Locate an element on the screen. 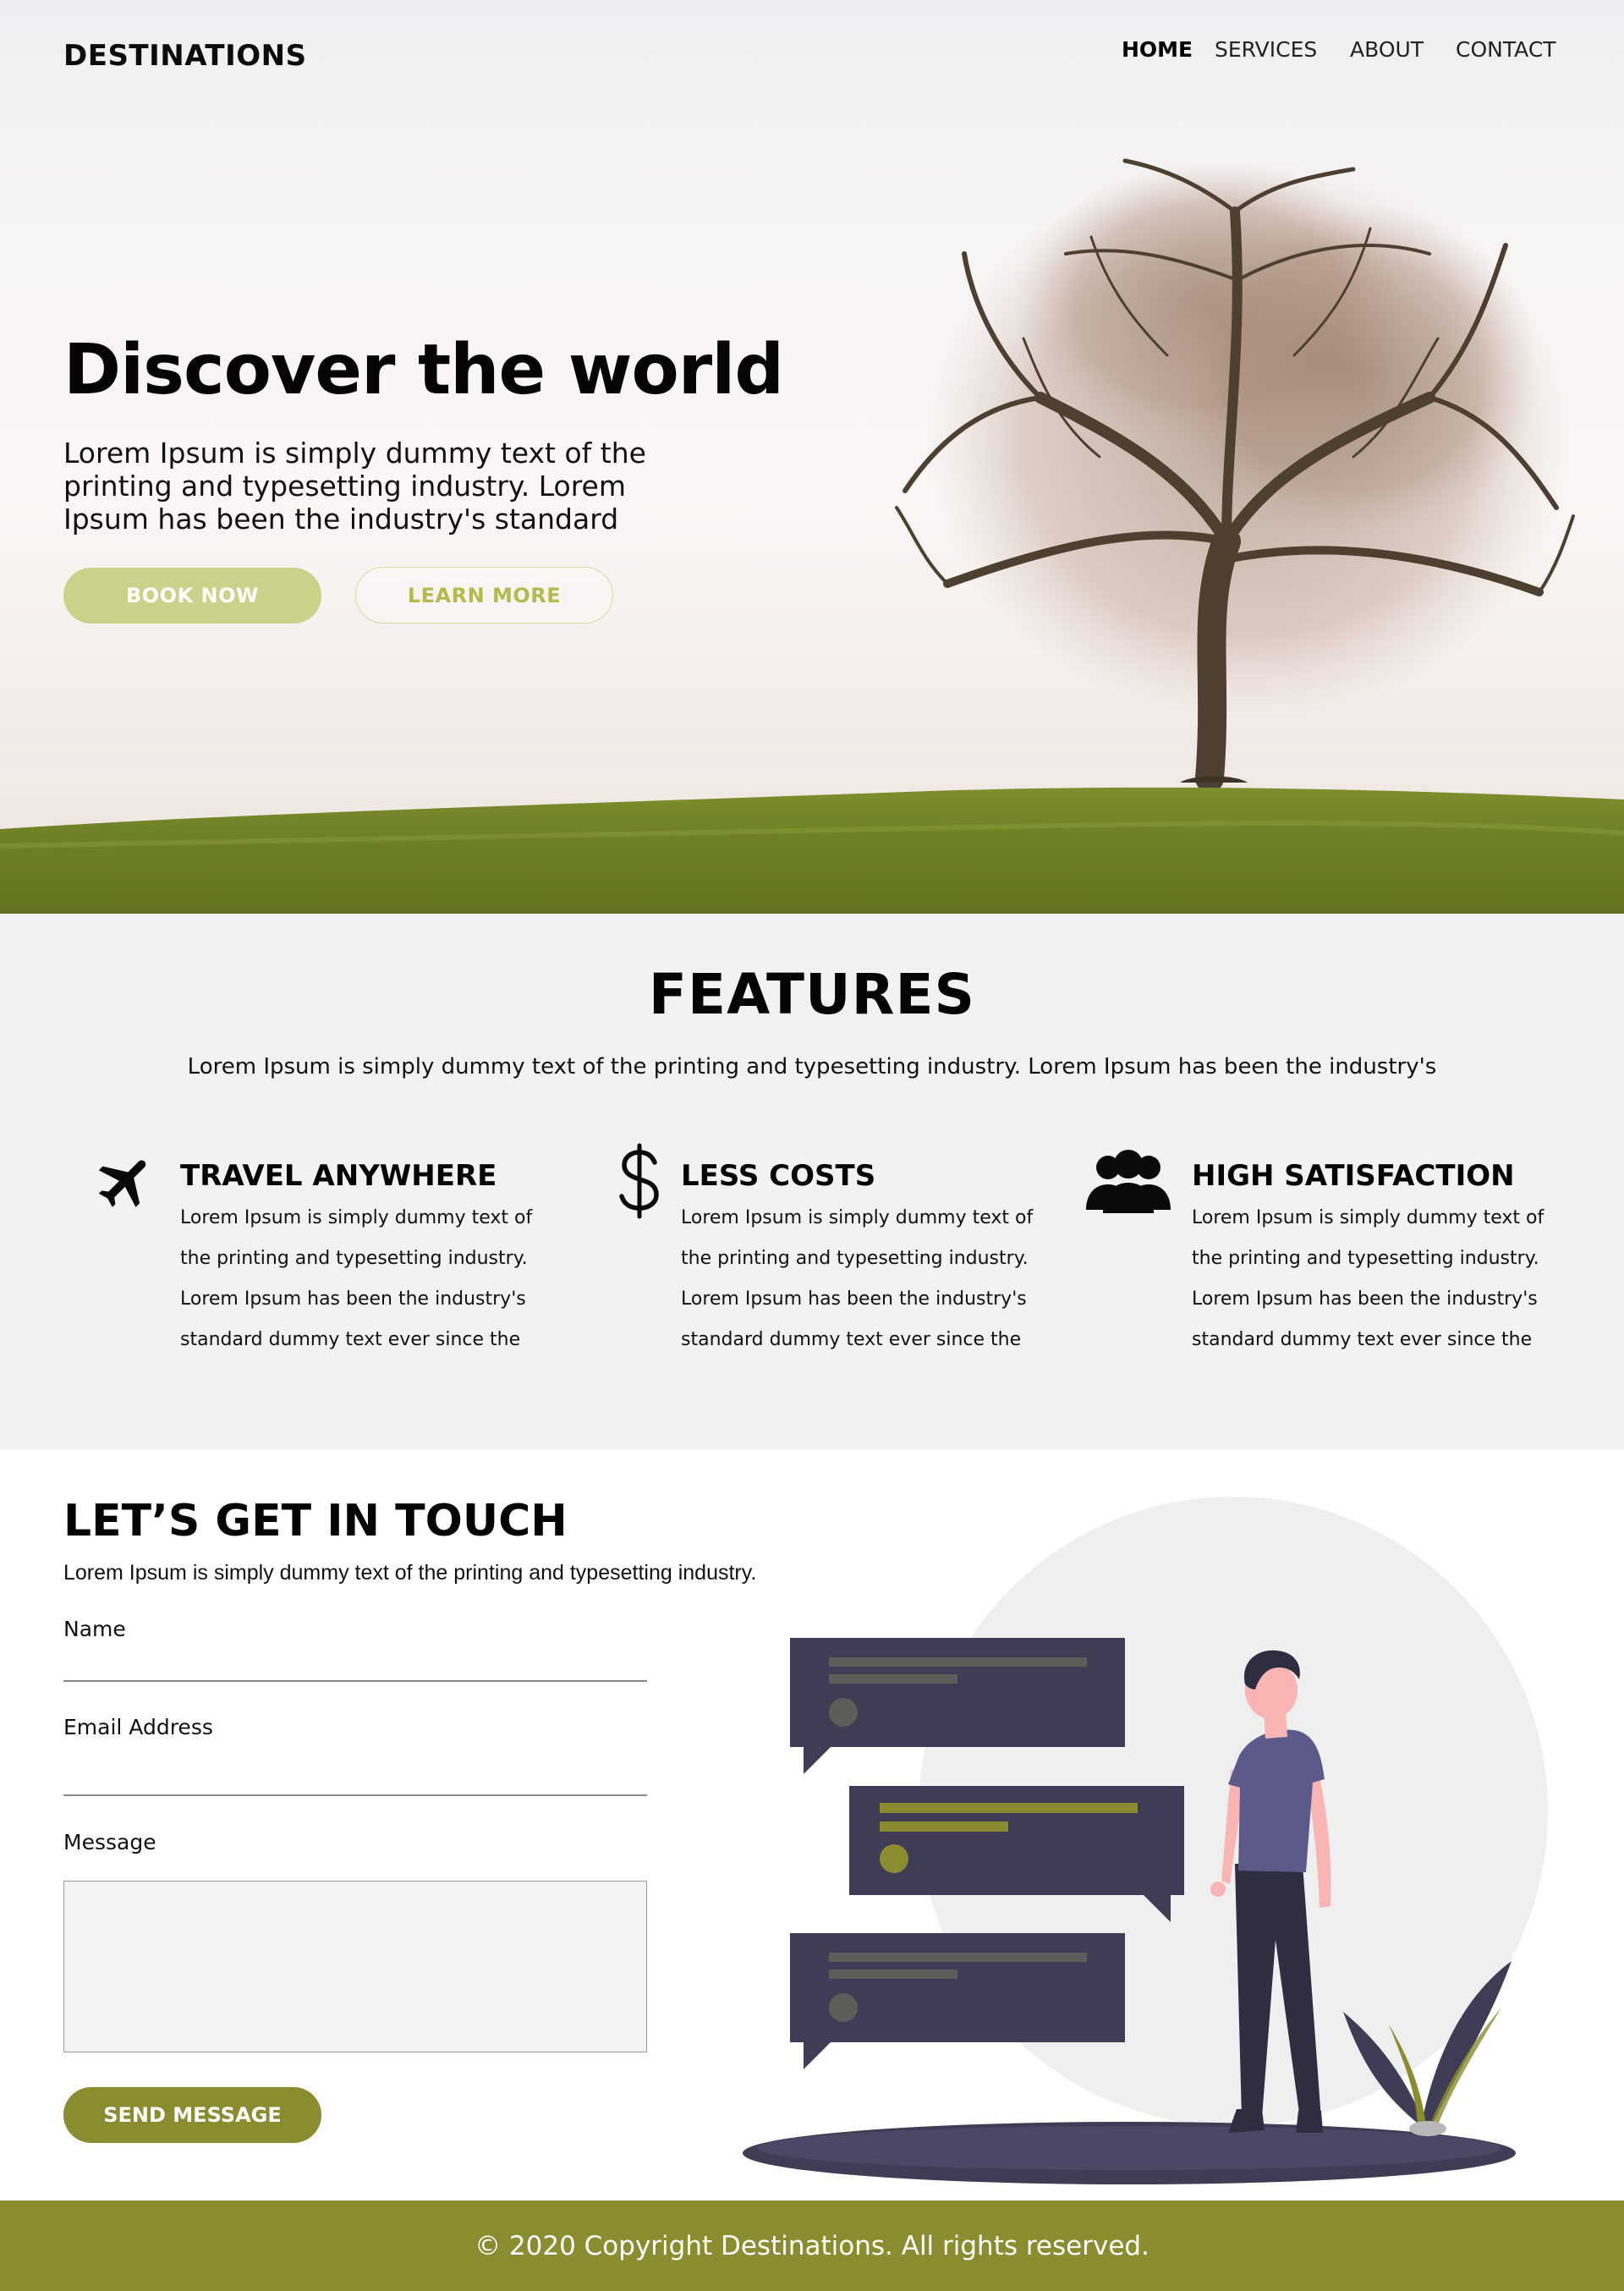  hero-title: Discover the world is located at coordinates (424, 370).